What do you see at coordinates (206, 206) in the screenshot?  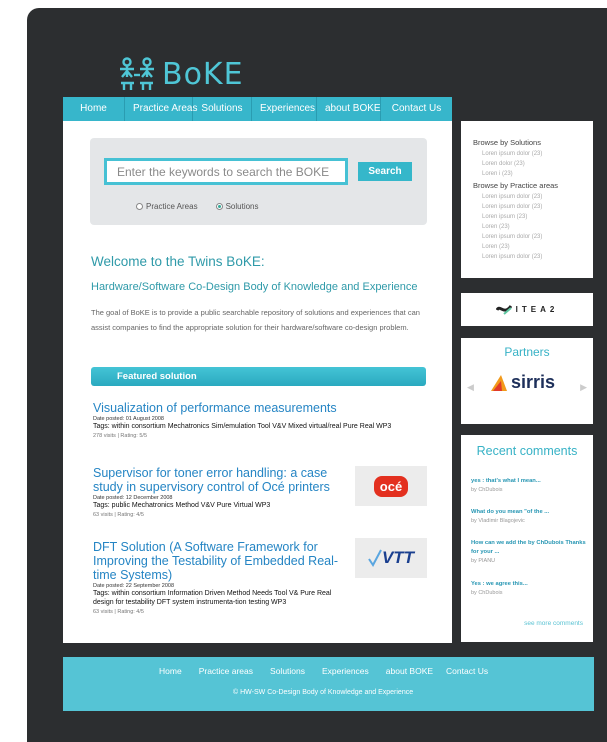 I see `search-scope: Practice Areas Solutions` at bounding box center [206, 206].